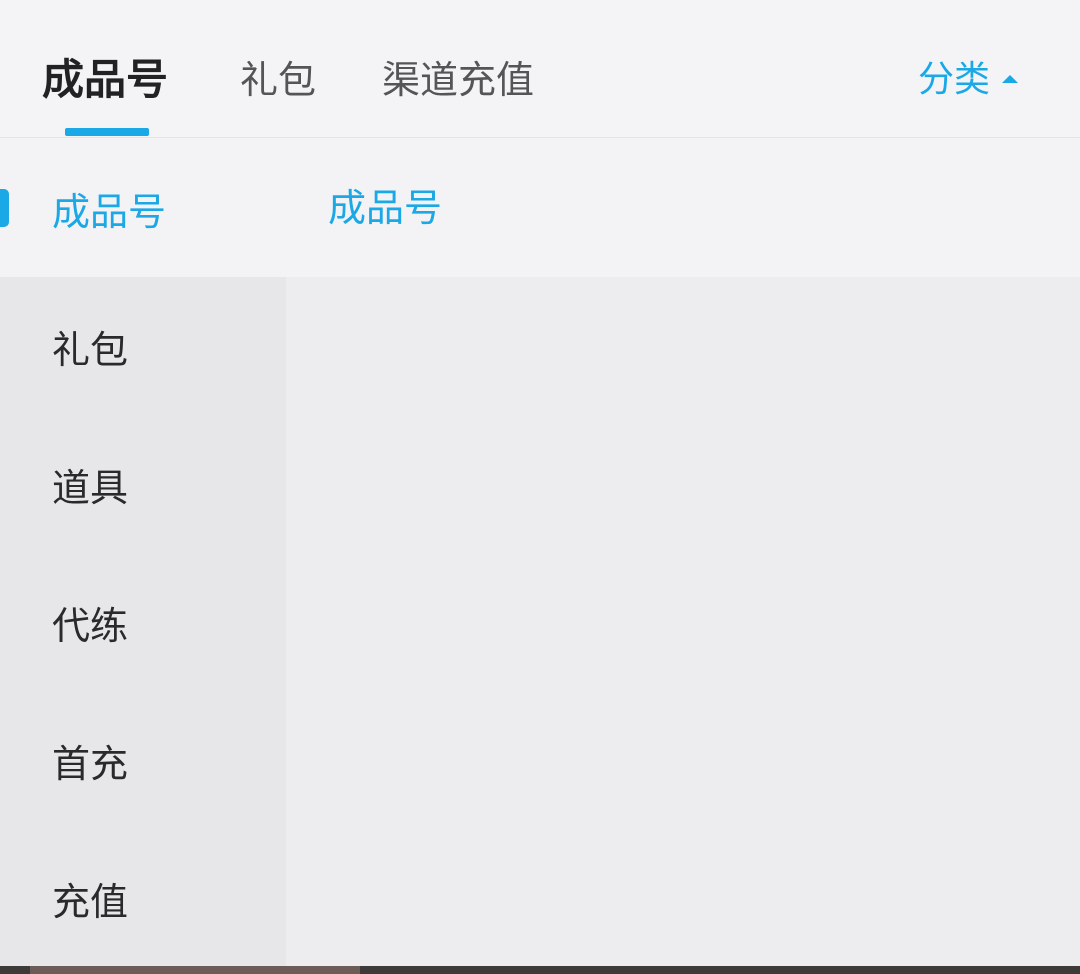 The image size is (1080, 974). Describe the element at coordinates (143, 484) in the screenshot. I see `sidebar-item-items: 道具` at that location.